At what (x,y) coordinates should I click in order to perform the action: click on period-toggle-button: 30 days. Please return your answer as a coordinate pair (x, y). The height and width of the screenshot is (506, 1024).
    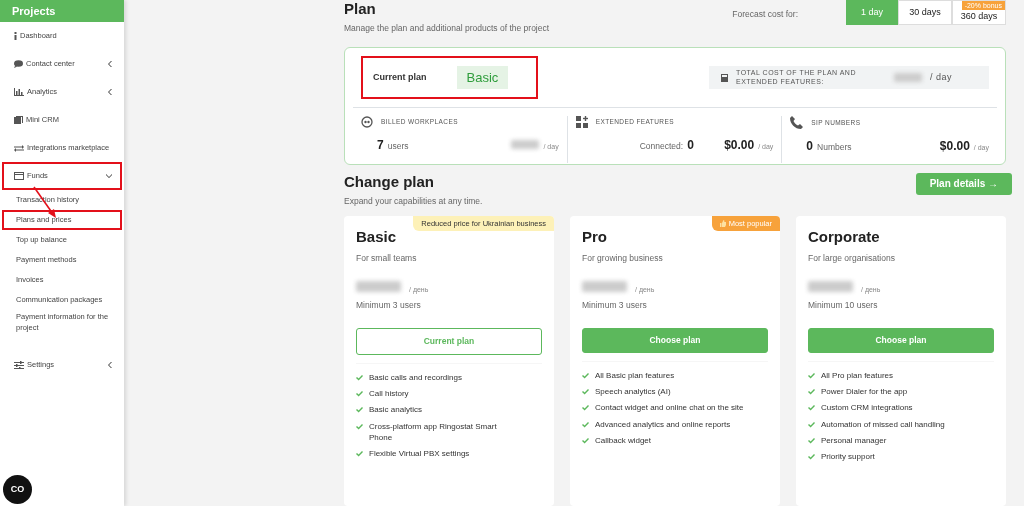
    Looking at the image, I should click on (925, 12).